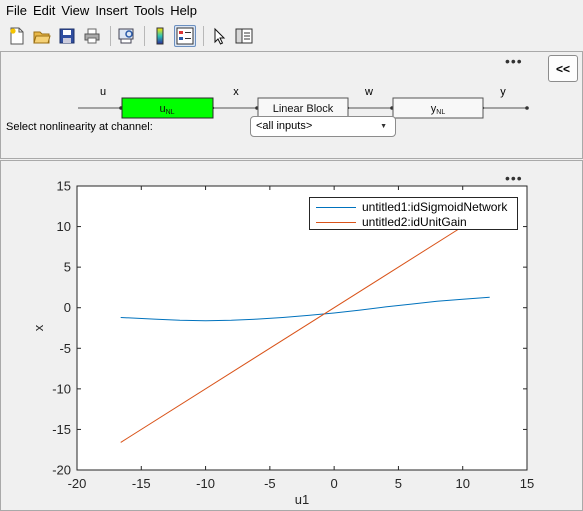 This screenshot has width=583, height=511. Describe the element at coordinates (336, 222) in the screenshot. I see `legend-swatch-unitgain` at that location.